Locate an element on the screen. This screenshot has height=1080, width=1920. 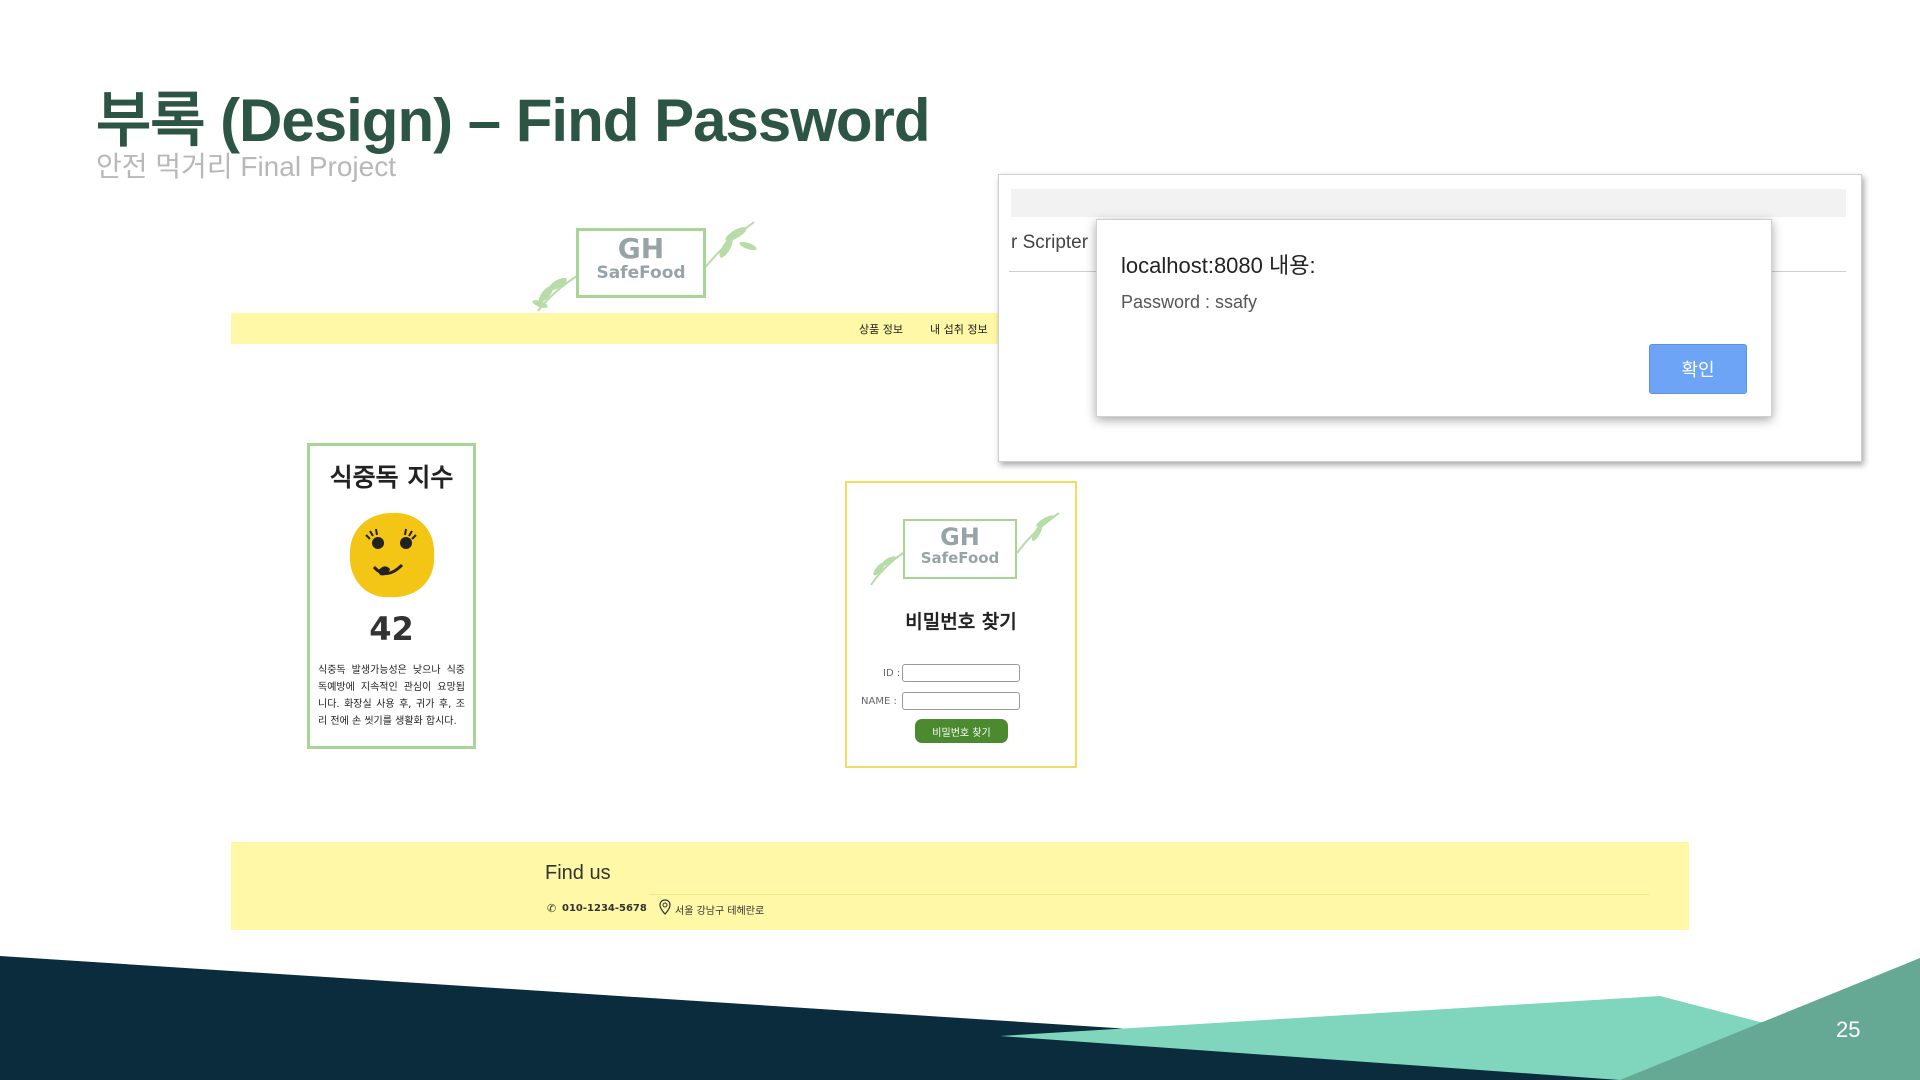
smiley-face-icon is located at coordinates (392, 555).